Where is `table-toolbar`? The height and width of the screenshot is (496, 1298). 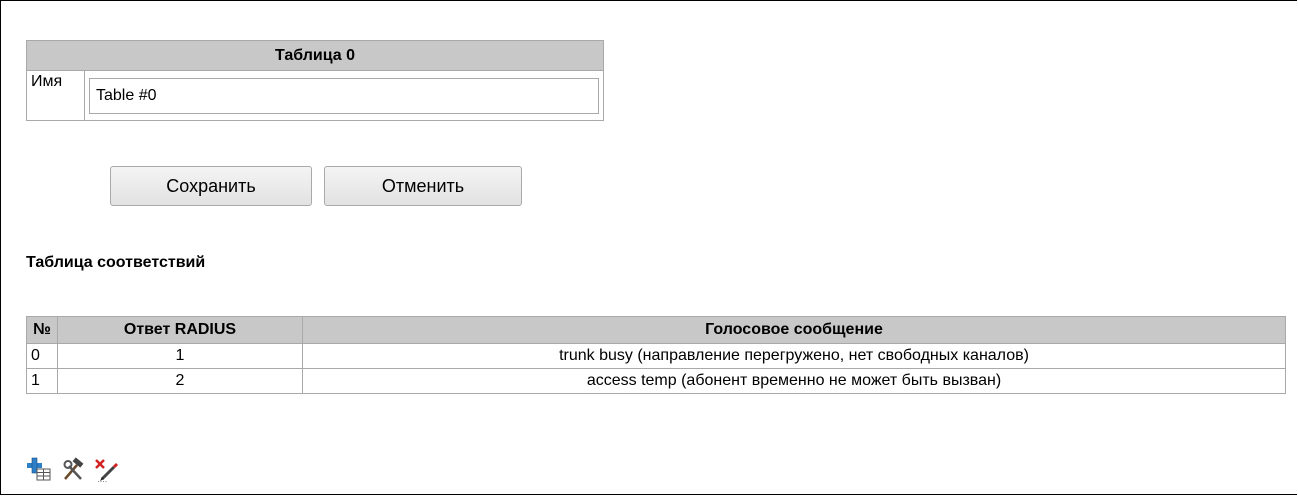 table-toolbar is located at coordinates (73, 470).